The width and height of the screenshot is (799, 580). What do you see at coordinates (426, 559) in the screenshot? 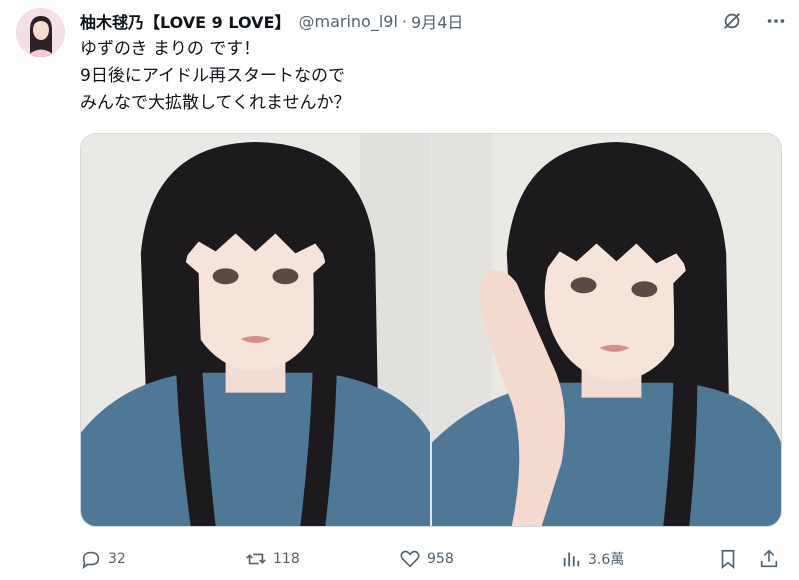
I see `like-button: 958` at bounding box center [426, 559].